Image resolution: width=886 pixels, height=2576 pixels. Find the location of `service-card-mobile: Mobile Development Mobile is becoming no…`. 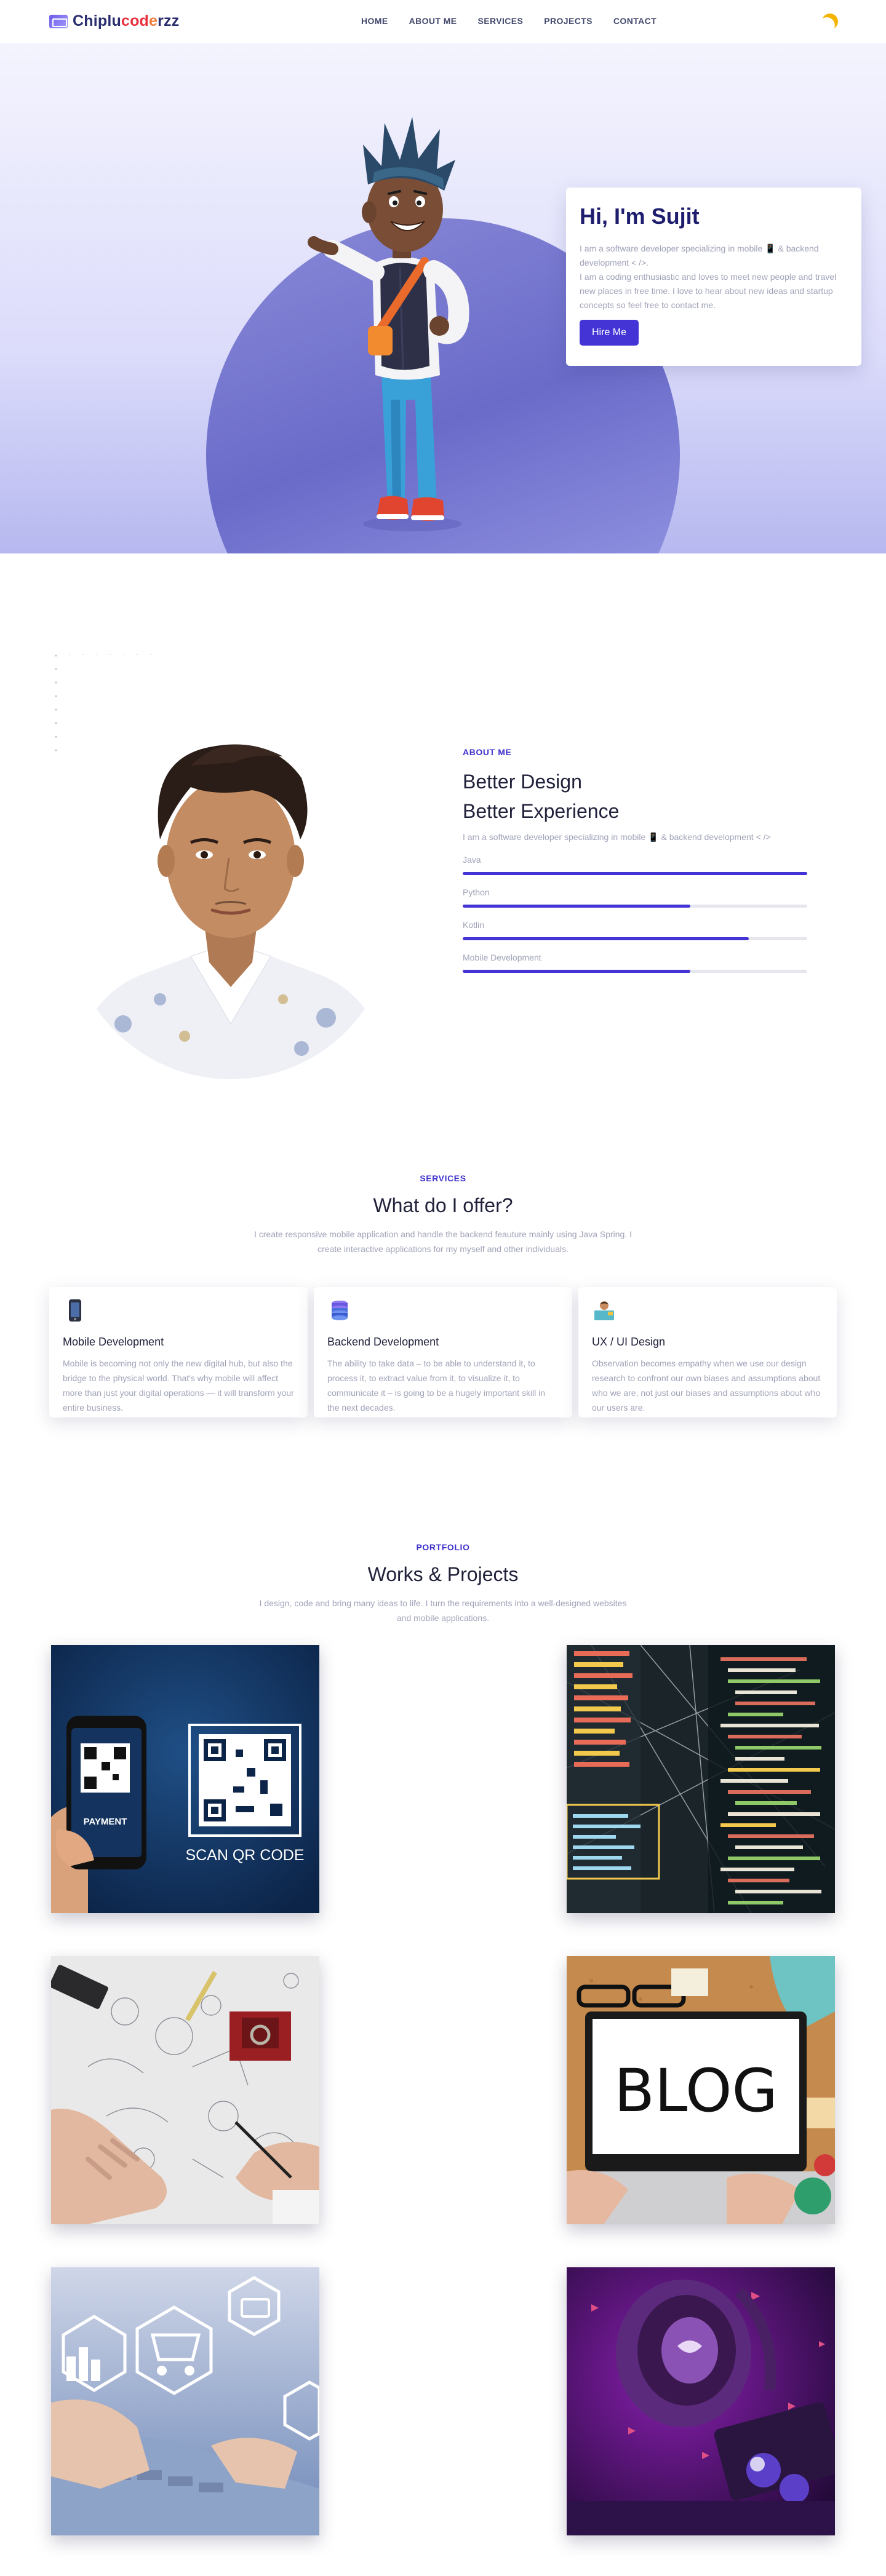

service-card-mobile: Mobile Development Mobile is becoming no… is located at coordinates (178, 1352).